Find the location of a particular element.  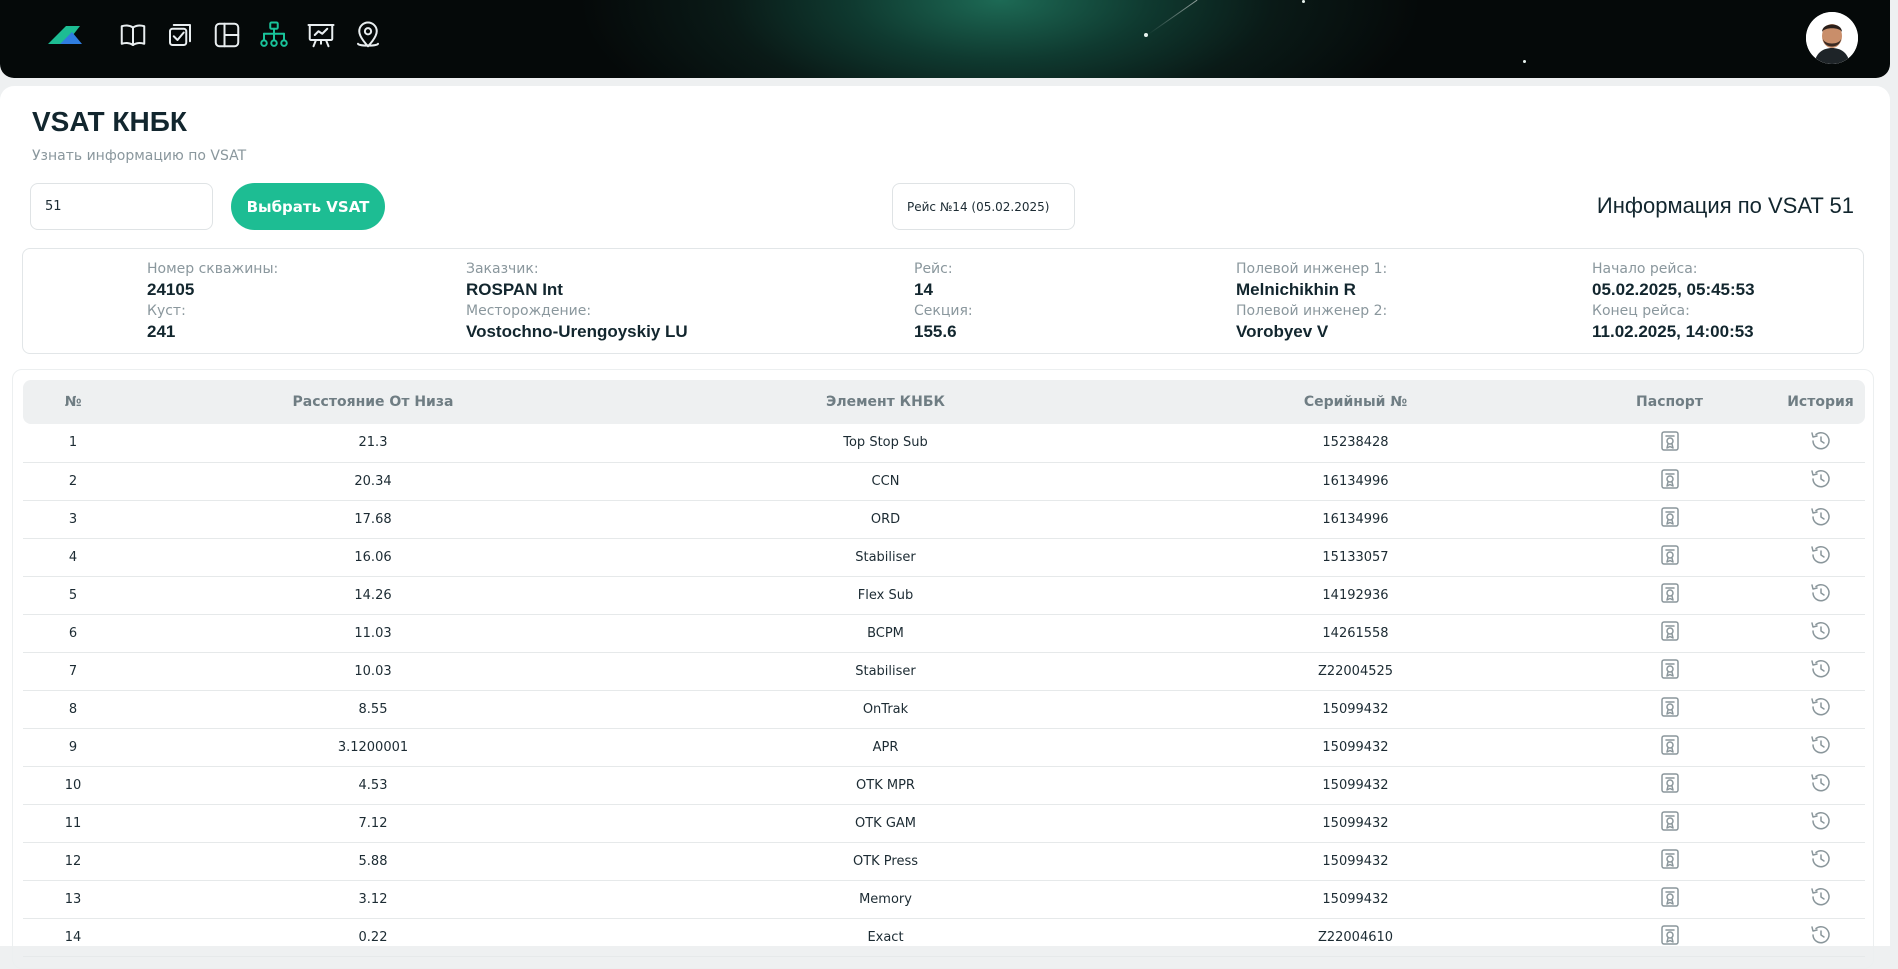

row-element: APR is located at coordinates (885, 747).